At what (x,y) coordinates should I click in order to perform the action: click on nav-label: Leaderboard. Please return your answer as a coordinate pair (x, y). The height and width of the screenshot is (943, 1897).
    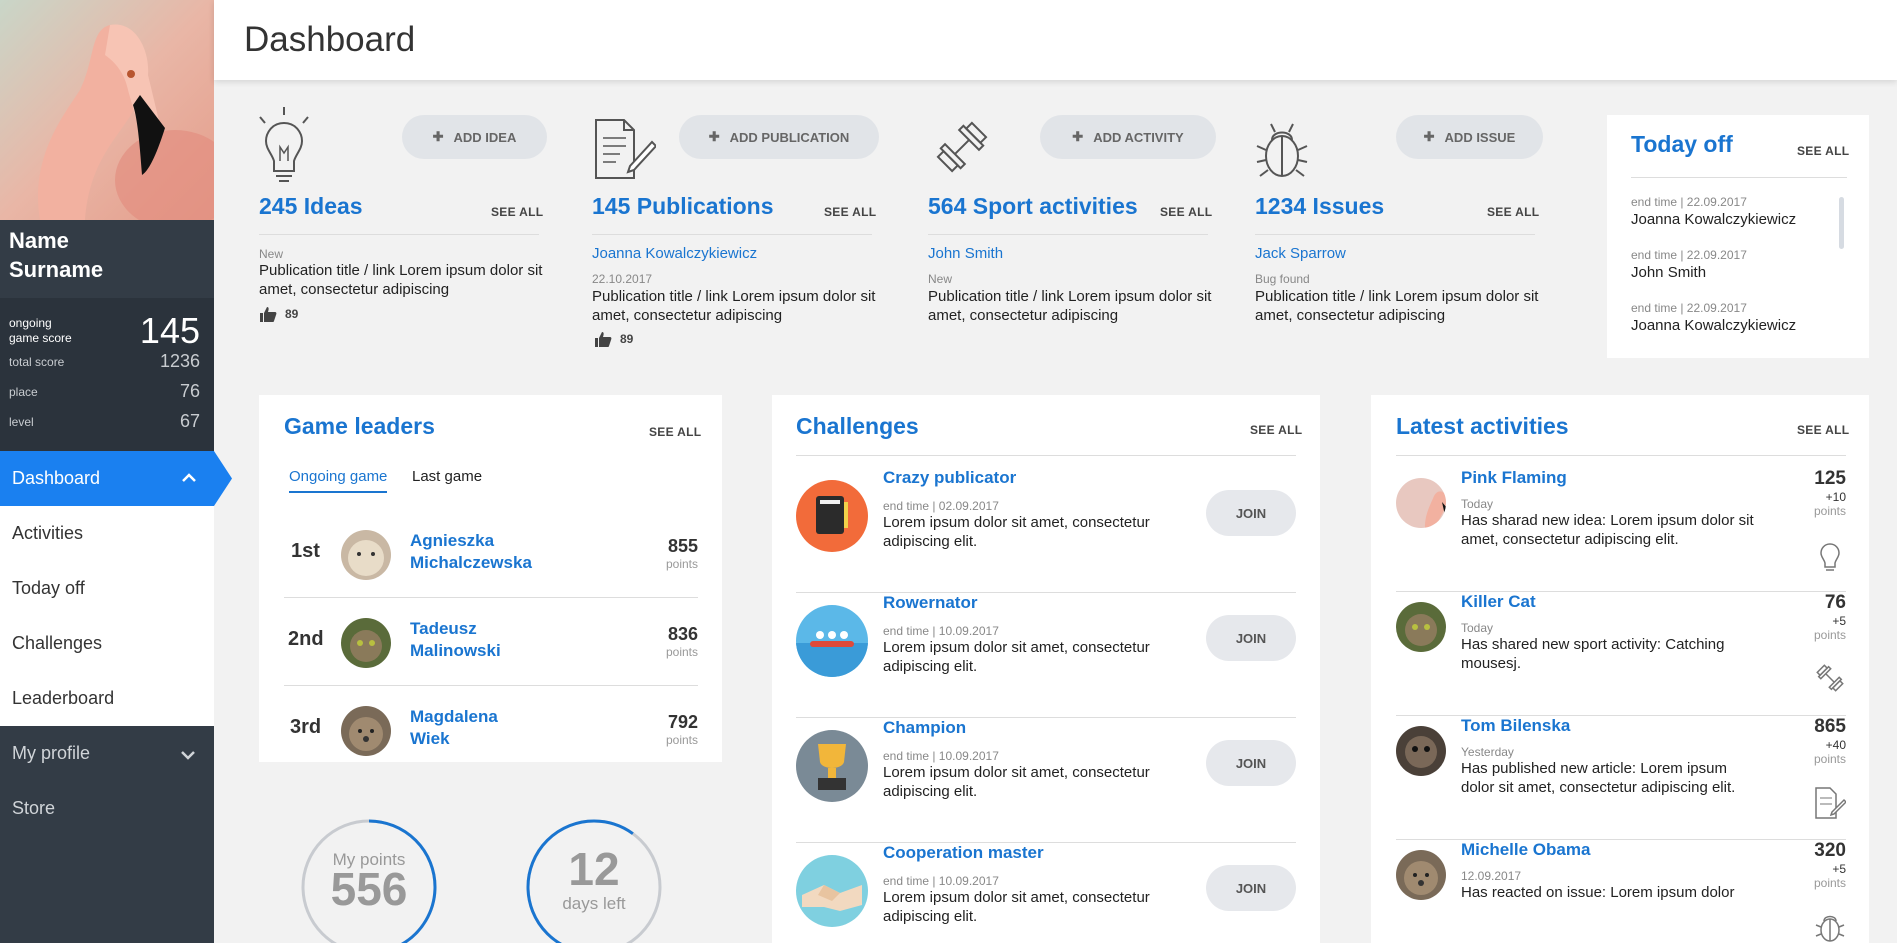
    Looking at the image, I should click on (63, 698).